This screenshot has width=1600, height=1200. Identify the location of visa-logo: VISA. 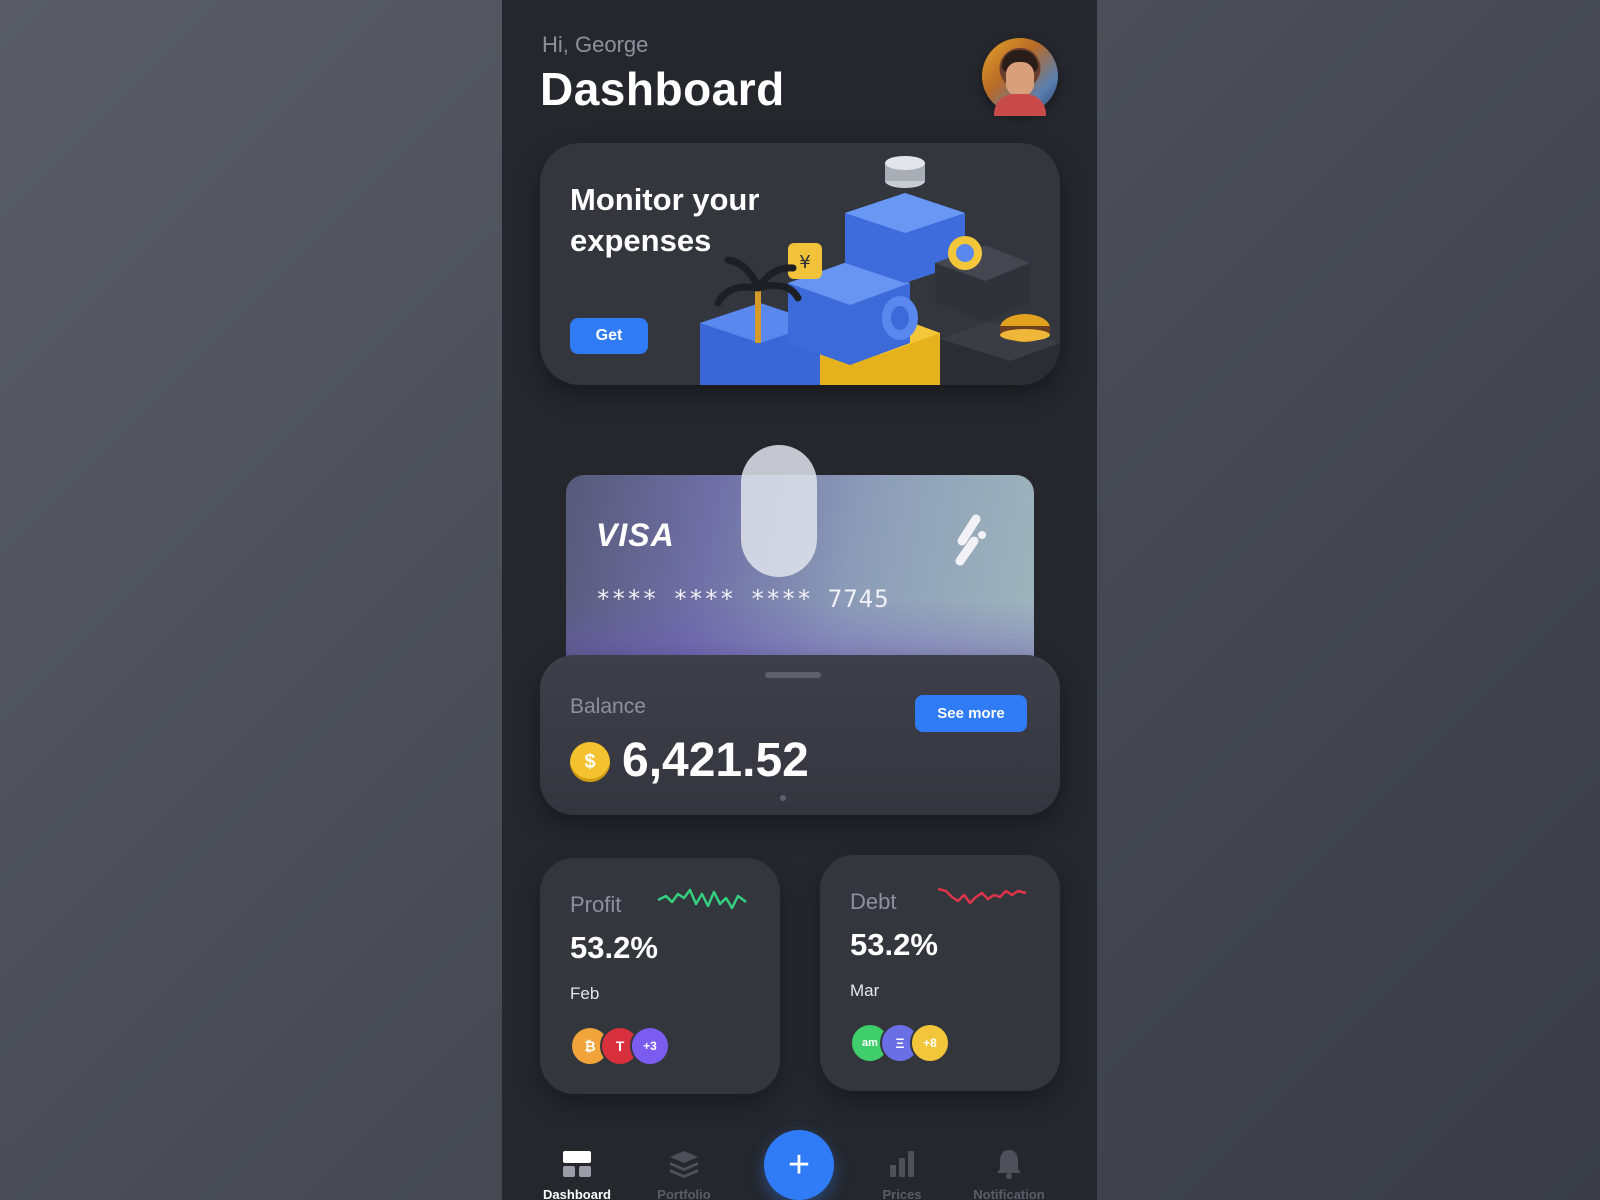
(635, 535).